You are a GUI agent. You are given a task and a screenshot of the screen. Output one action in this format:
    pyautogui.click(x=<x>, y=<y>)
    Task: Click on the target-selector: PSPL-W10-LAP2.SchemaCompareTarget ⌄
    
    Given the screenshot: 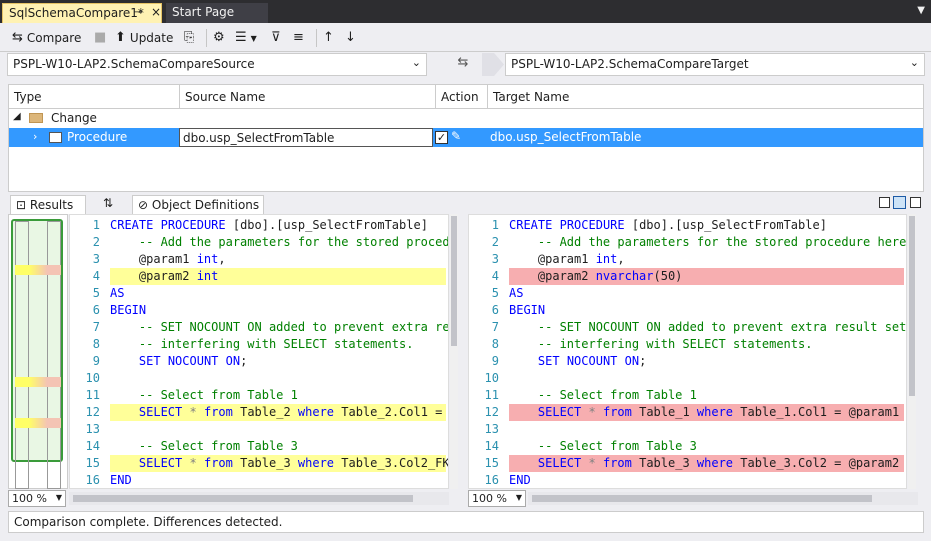 What is the action you would take?
    pyautogui.click(x=715, y=64)
    